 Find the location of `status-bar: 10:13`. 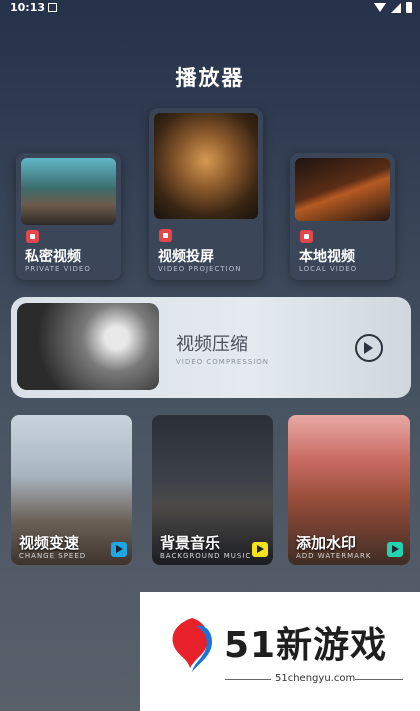

status-bar: 10:13 is located at coordinates (210, 8).